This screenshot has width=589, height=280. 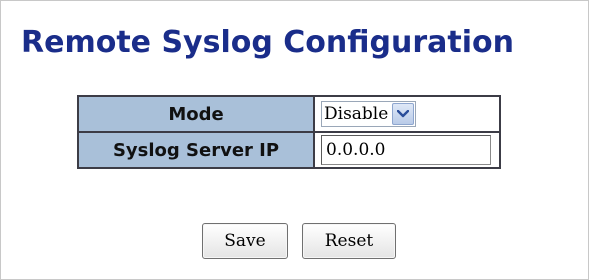 I want to click on mode-row: Mode Disable, so click(x=289, y=114).